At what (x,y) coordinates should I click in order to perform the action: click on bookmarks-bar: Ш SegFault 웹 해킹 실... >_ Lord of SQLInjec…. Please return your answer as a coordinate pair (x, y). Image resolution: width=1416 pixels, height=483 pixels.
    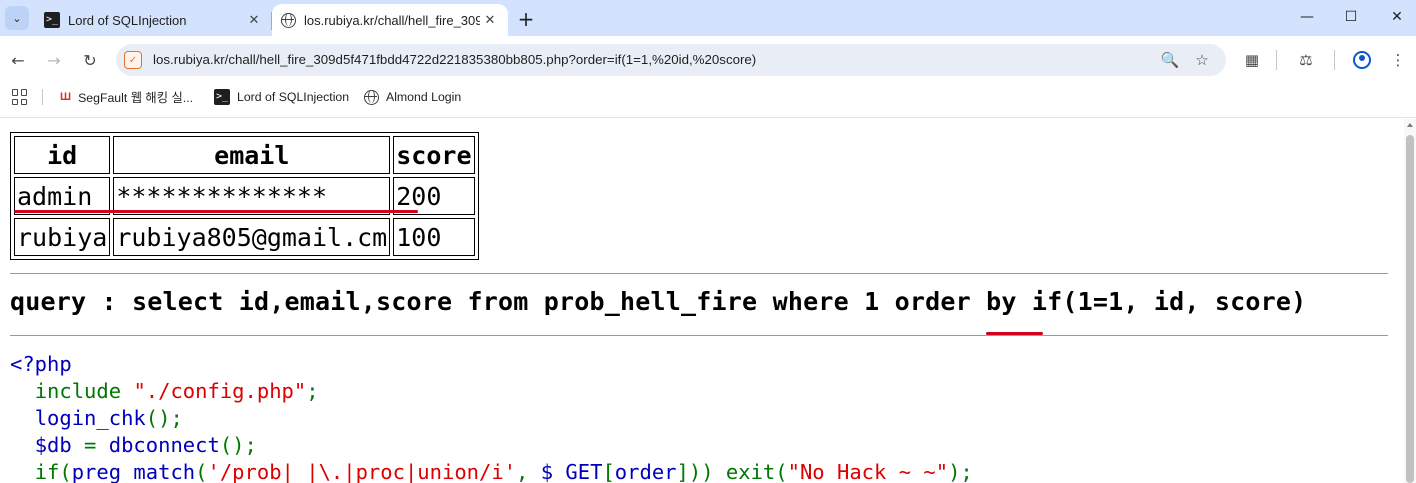
    Looking at the image, I should click on (708, 101).